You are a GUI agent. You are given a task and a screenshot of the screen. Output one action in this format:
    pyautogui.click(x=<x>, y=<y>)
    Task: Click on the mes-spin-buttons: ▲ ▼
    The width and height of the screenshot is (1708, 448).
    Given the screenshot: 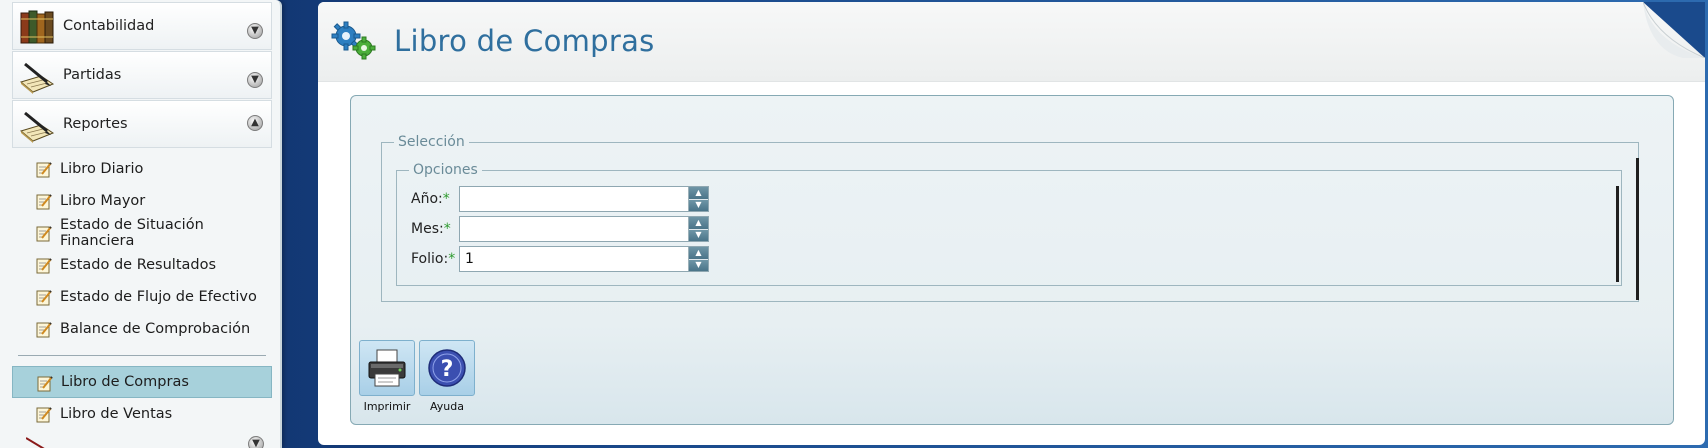 What is the action you would take?
    pyautogui.click(x=698, y=229)
    